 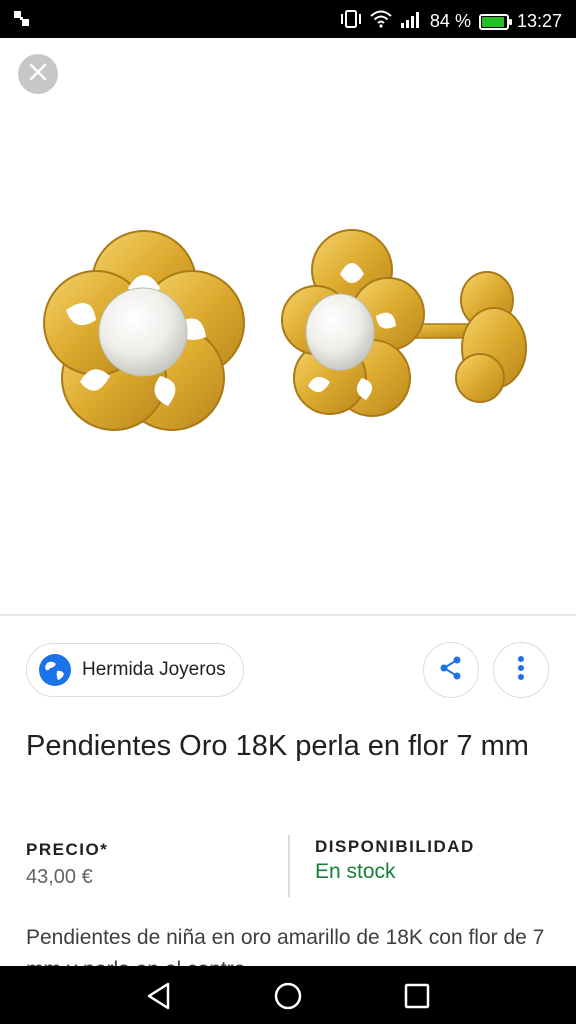 I want to click on source-website-chip: Hermida Joyeros, so click(x=135, y=670).